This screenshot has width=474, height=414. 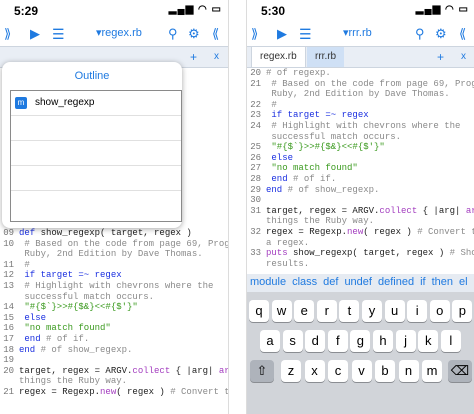 I want to click on key-w: w, so click(x=281, y=311).